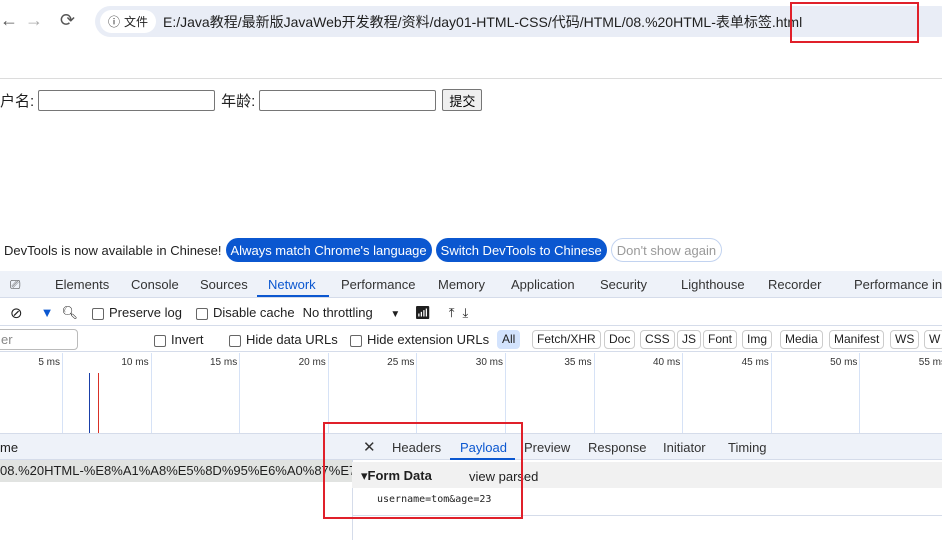  What do you see at coordinates (657, 339) in the screenshot?
I see `type-css: CSS` at bounding box center [657, 339].